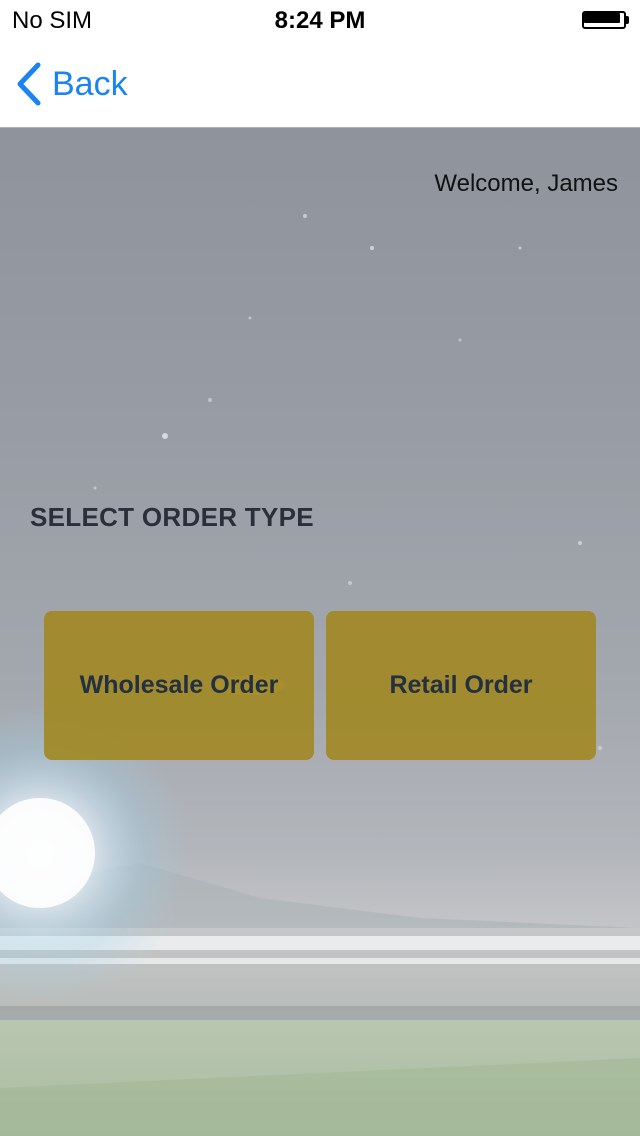 The width and height of the screenshot is (640, 1136). What do you see at coordinates (320, 84) in the screenshot?
I see `nav-bar: Back` at bounding box center [320, 84].